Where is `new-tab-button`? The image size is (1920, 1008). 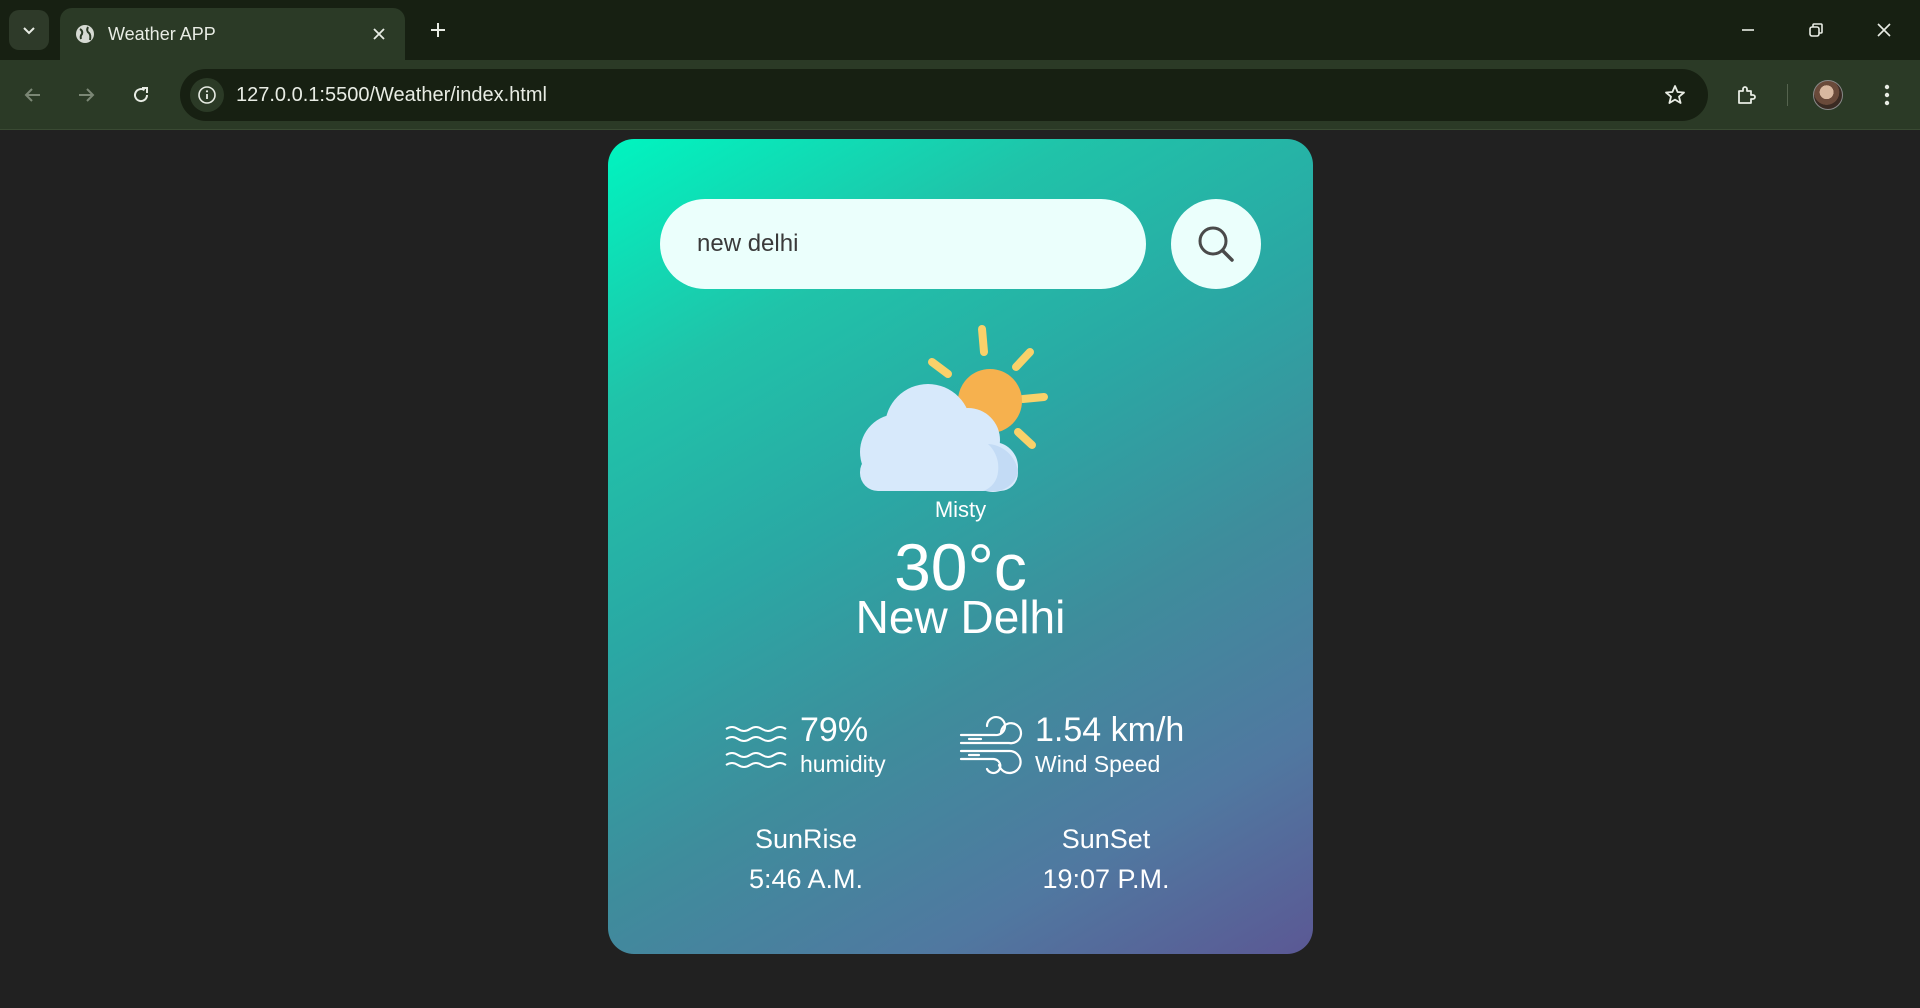
new-tab-button is located at coordinates (438, 30).